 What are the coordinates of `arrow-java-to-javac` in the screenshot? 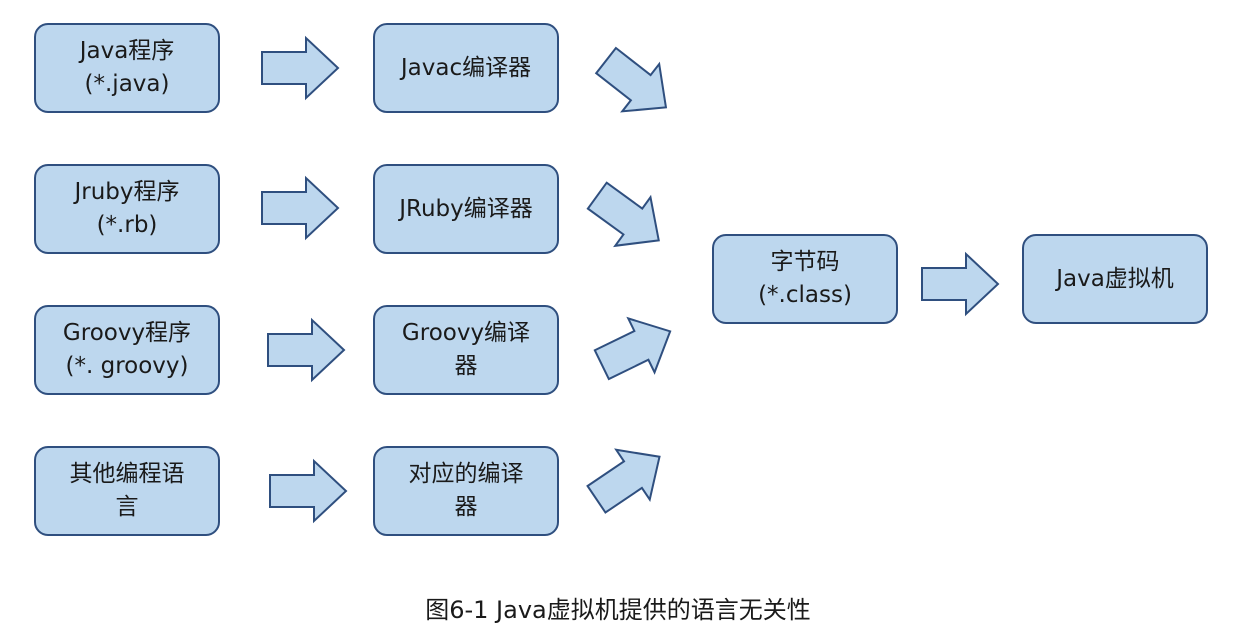 It's located at (300, 68).